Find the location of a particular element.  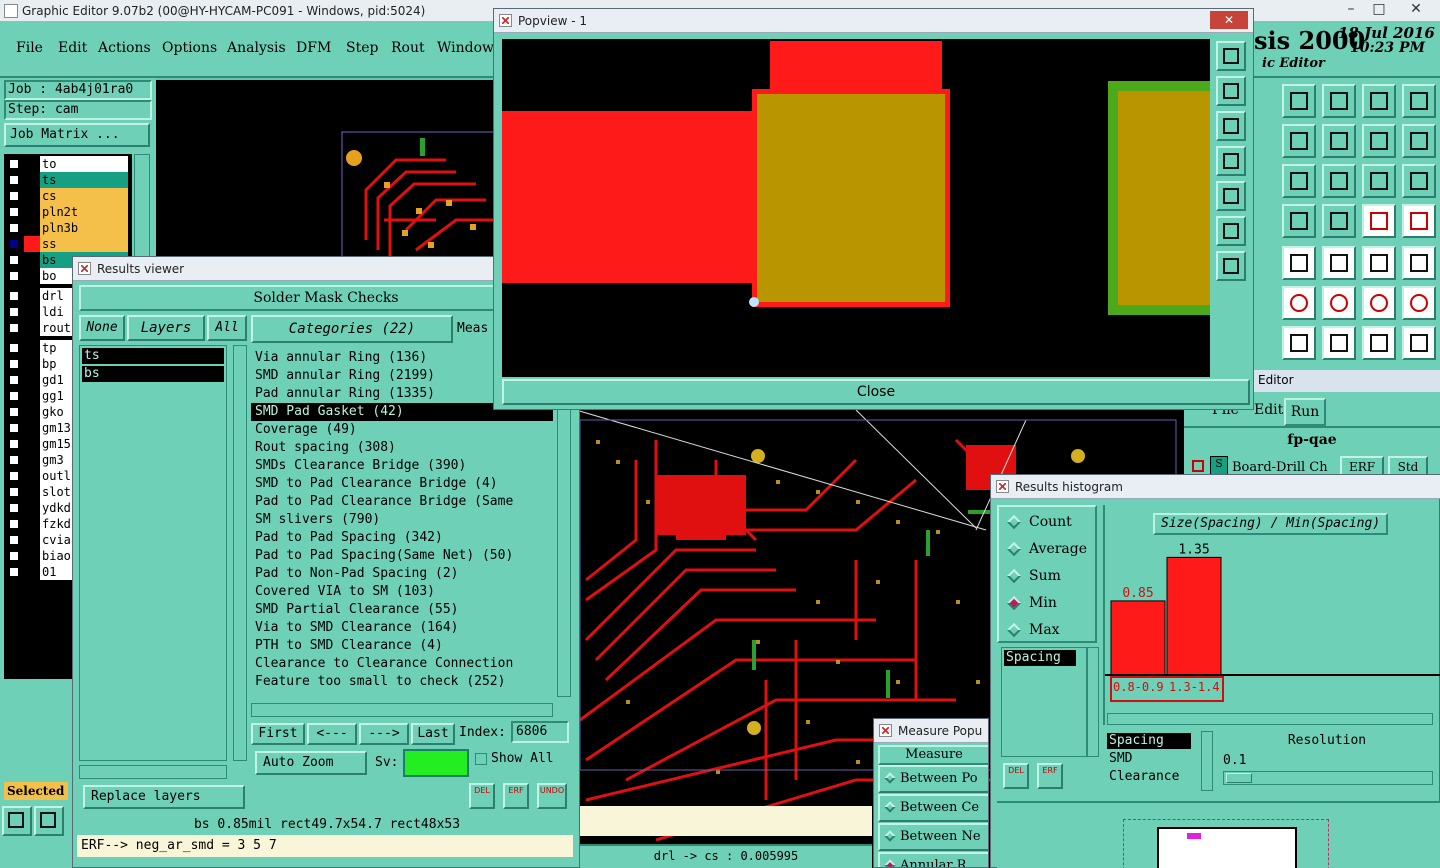

undo-button: UNDO is located at coordinates (552, 796).